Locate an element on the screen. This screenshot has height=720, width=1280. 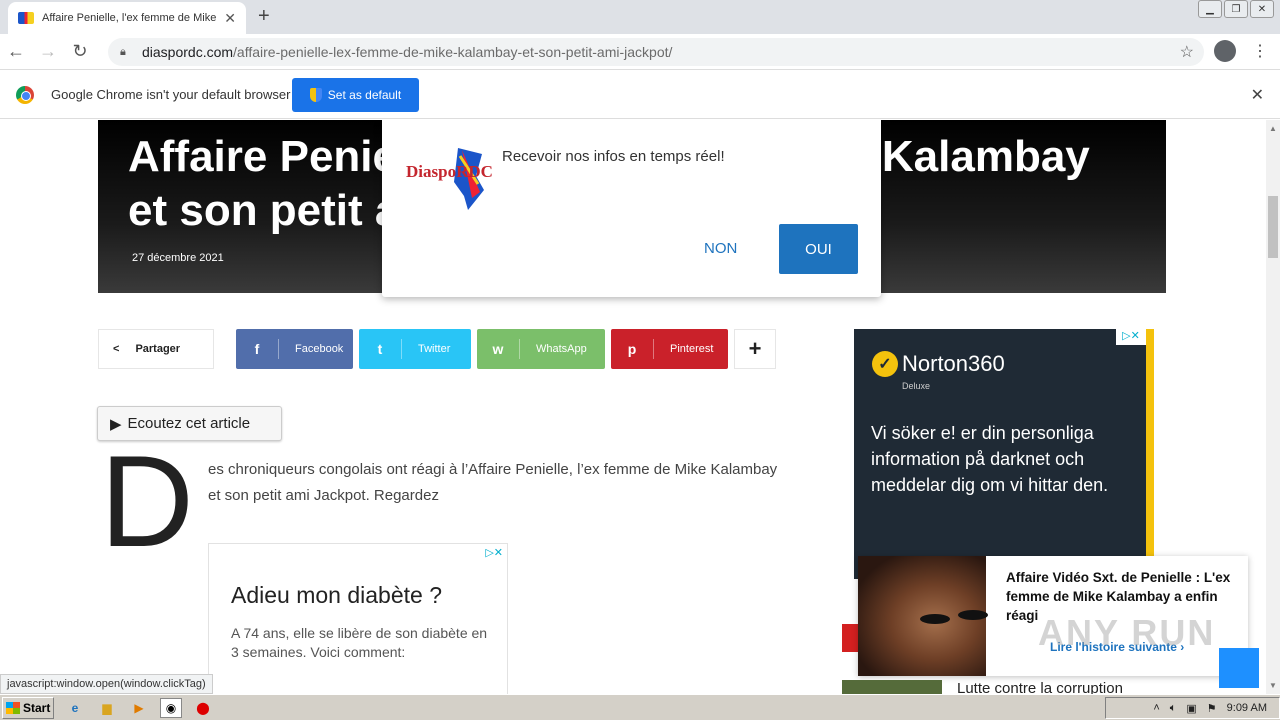
taskbar: Start e ▆ ▶ ◉ ⬤ ˄ 🔈︎ ▣ ⚑ 9:09 AM is located at coordinates (640, 707).